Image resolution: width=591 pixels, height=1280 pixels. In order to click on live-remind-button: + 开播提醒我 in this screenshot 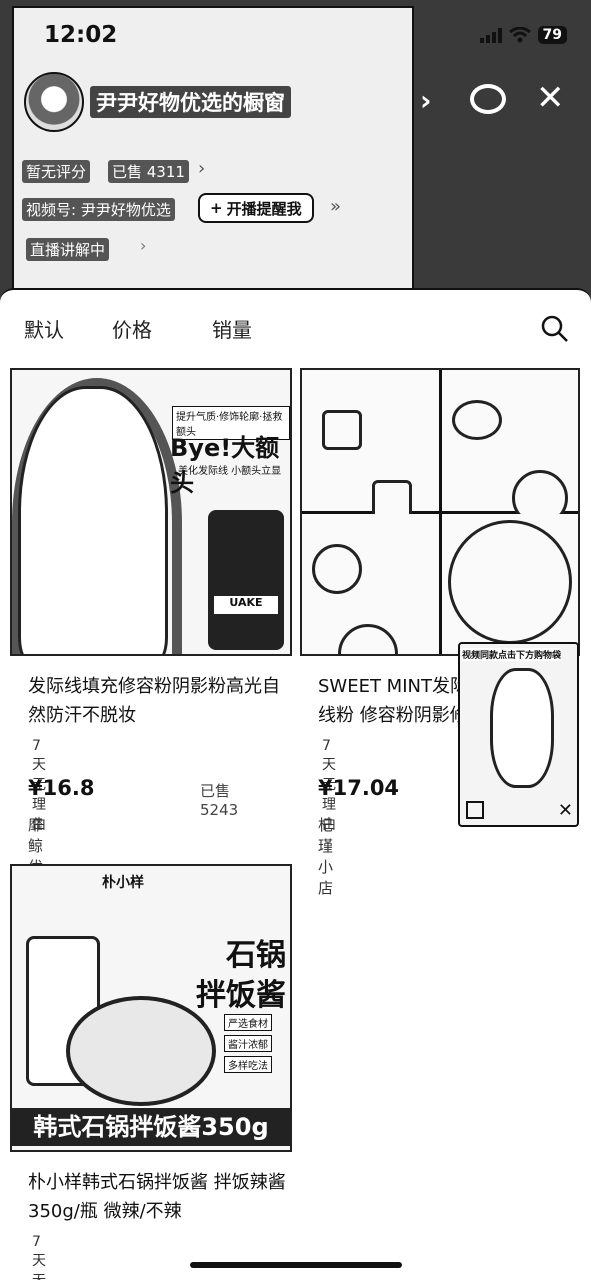, I will do `click(256, 208)`.